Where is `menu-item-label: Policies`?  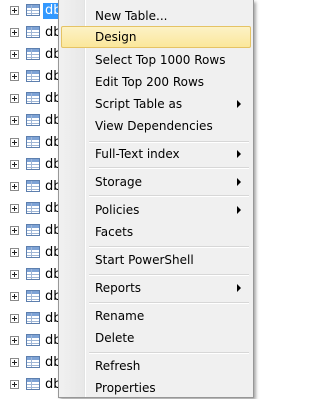 menu-item-label: Policies is located at coordinates (117, 210).